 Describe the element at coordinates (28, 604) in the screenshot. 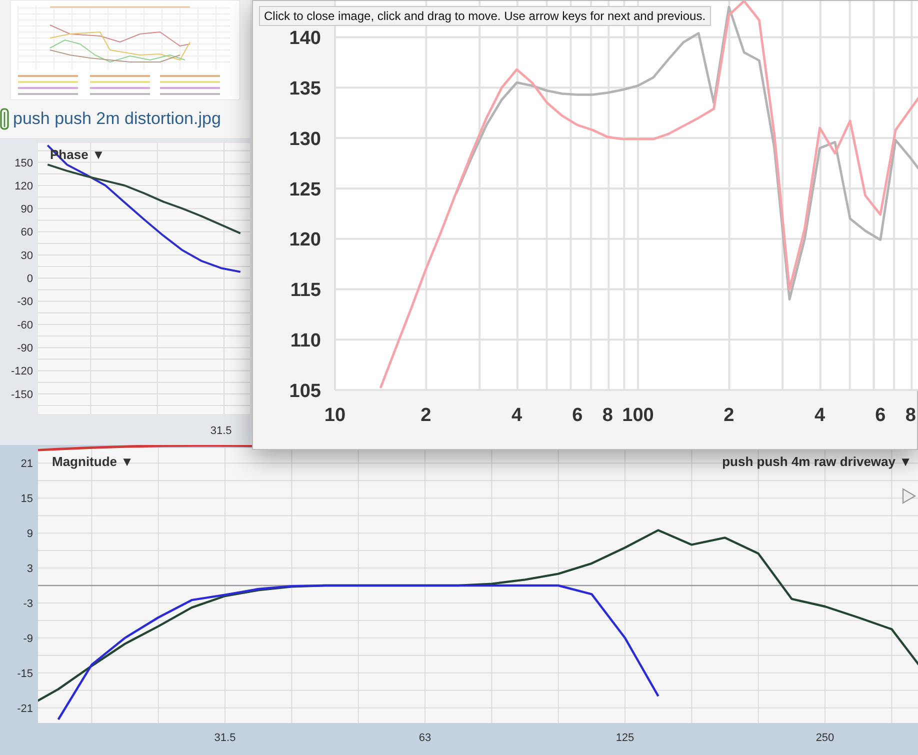

I see `axis-tick-label: -3` at that location.